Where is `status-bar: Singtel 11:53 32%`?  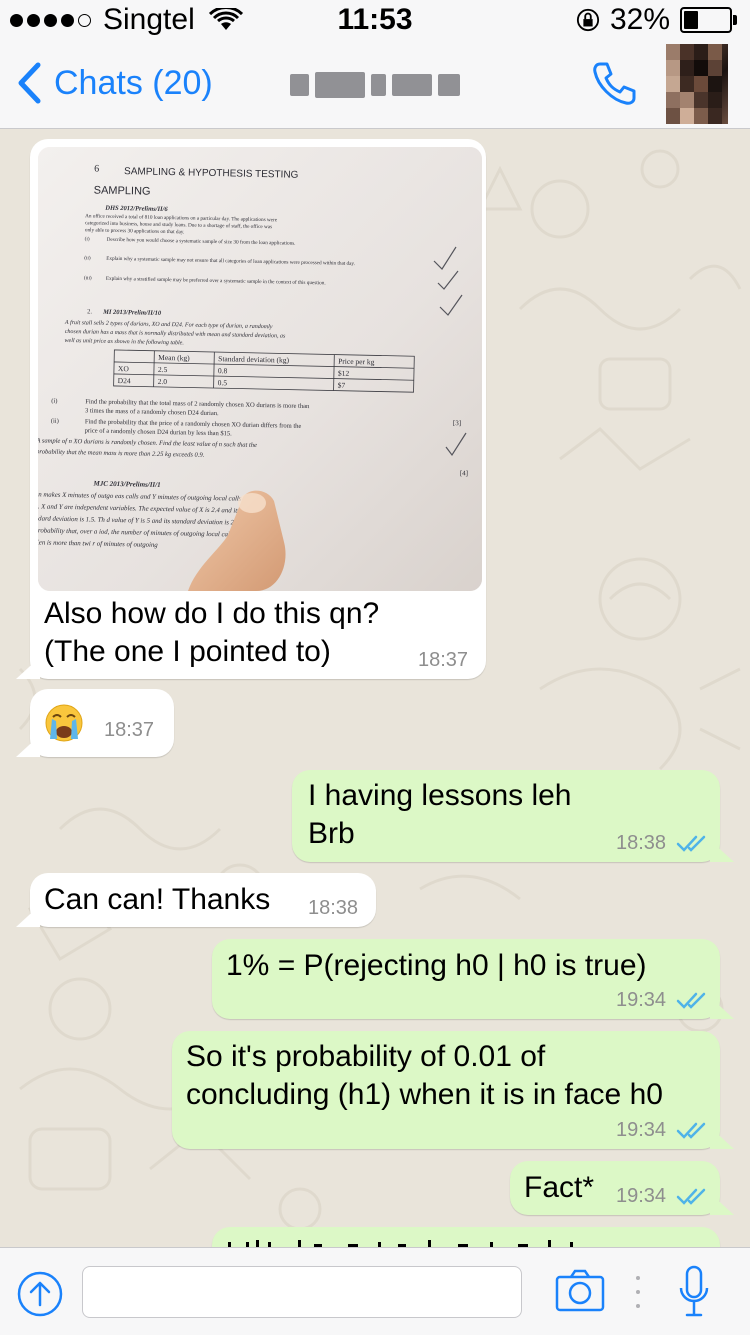 status-bar: Singtel 11:53 32% is located at coordinates (375, 20).